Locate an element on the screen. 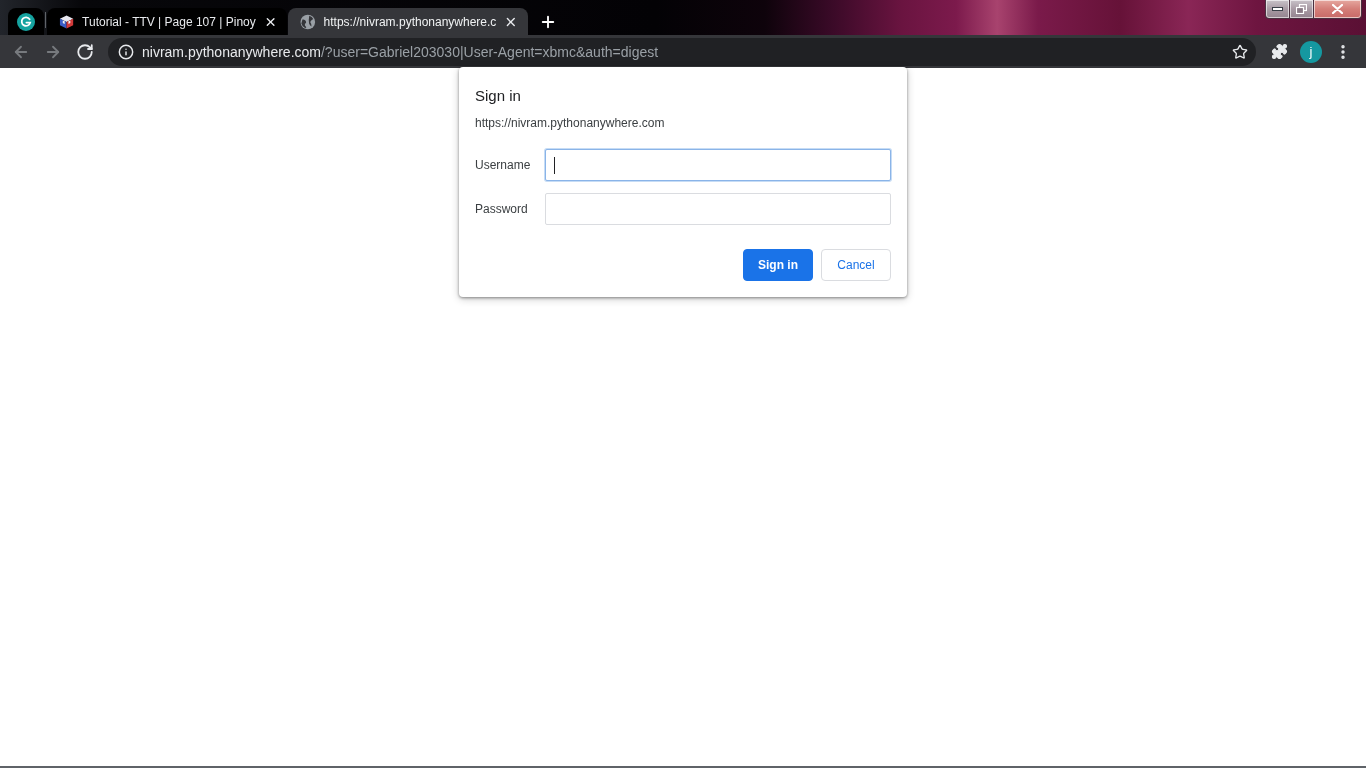  browser-tab: Tutorial - TTV | Page 107 | Pinoy is located at coordinates (167, 21).